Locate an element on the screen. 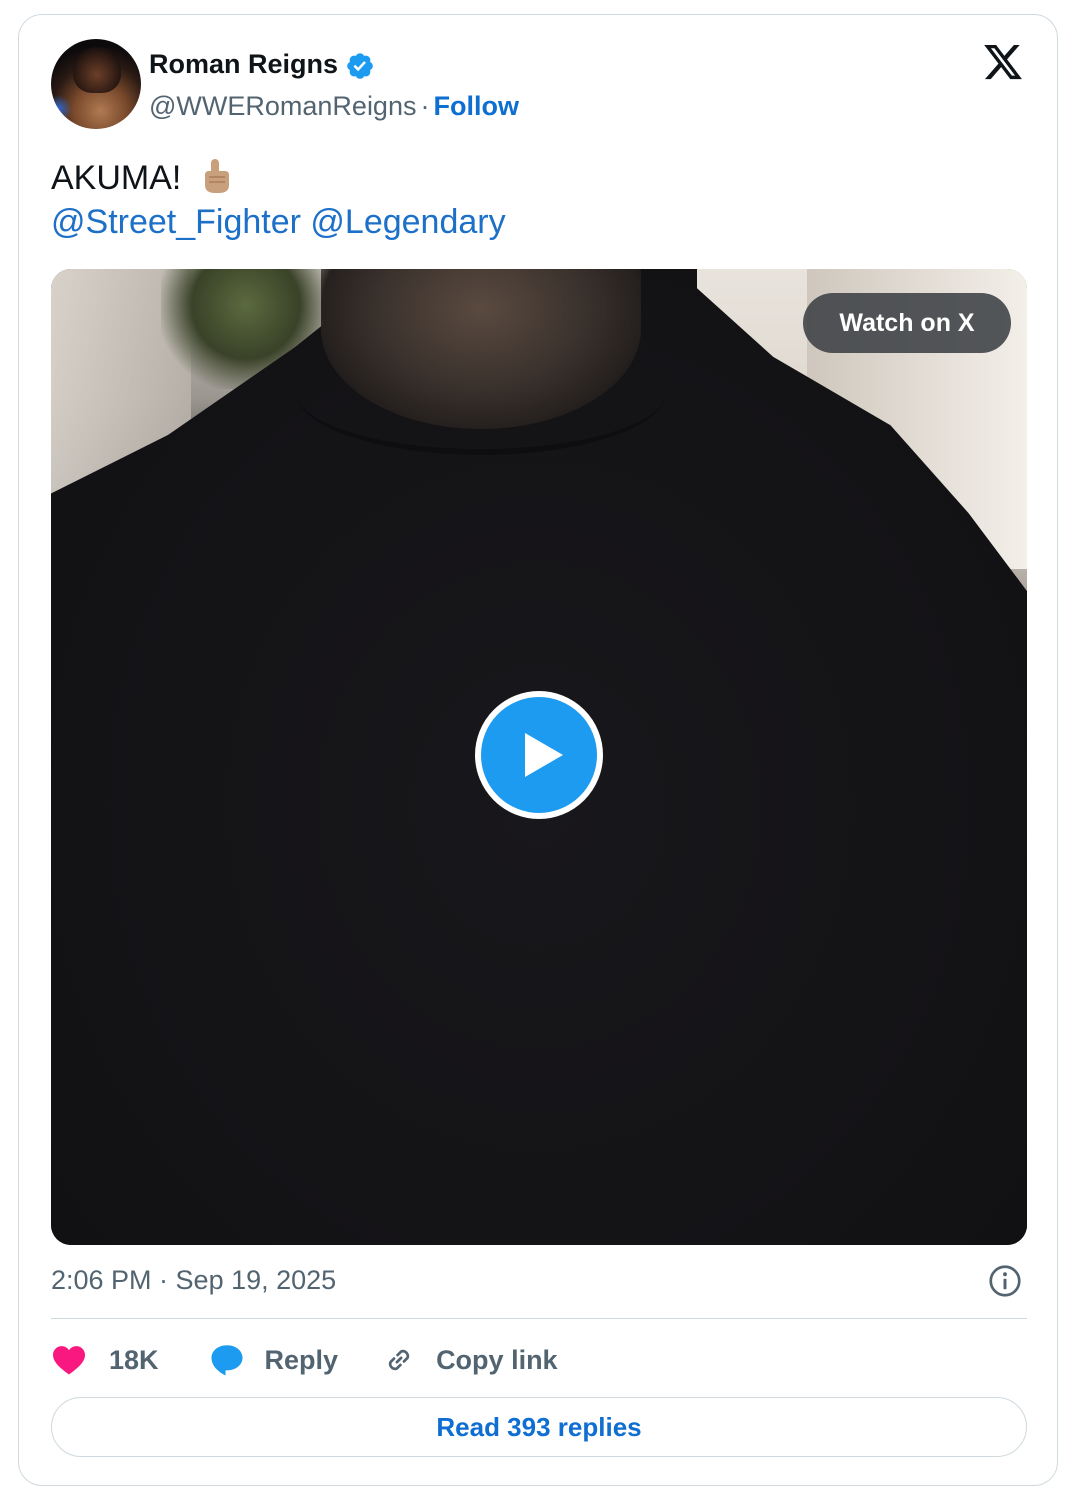 This screenshot has width=1077, height=1500. play-icon is located at coordinates (544, 755).